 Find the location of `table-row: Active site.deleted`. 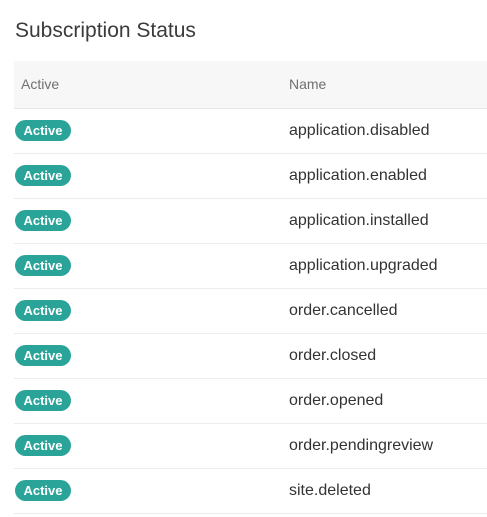

table-row: Active site.deleted is located at coordinates (250, 491).